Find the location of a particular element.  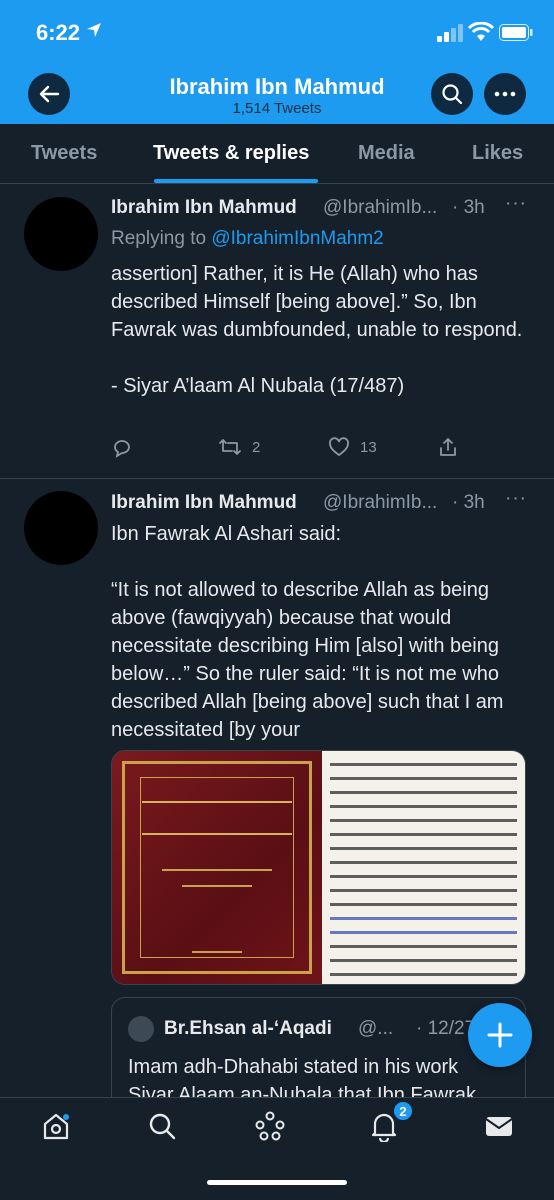

replying-to-prefix: Replying to is located at coordinates (161, 238).